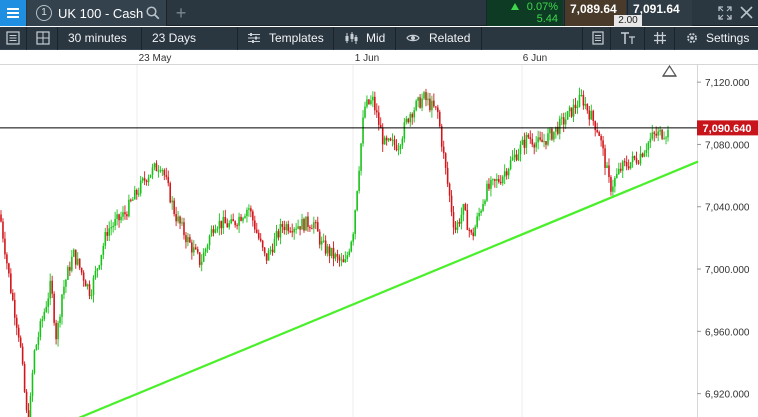  Describe the element at coordinates (42, 38) in the screenshot. I see `layout-button` at that location.